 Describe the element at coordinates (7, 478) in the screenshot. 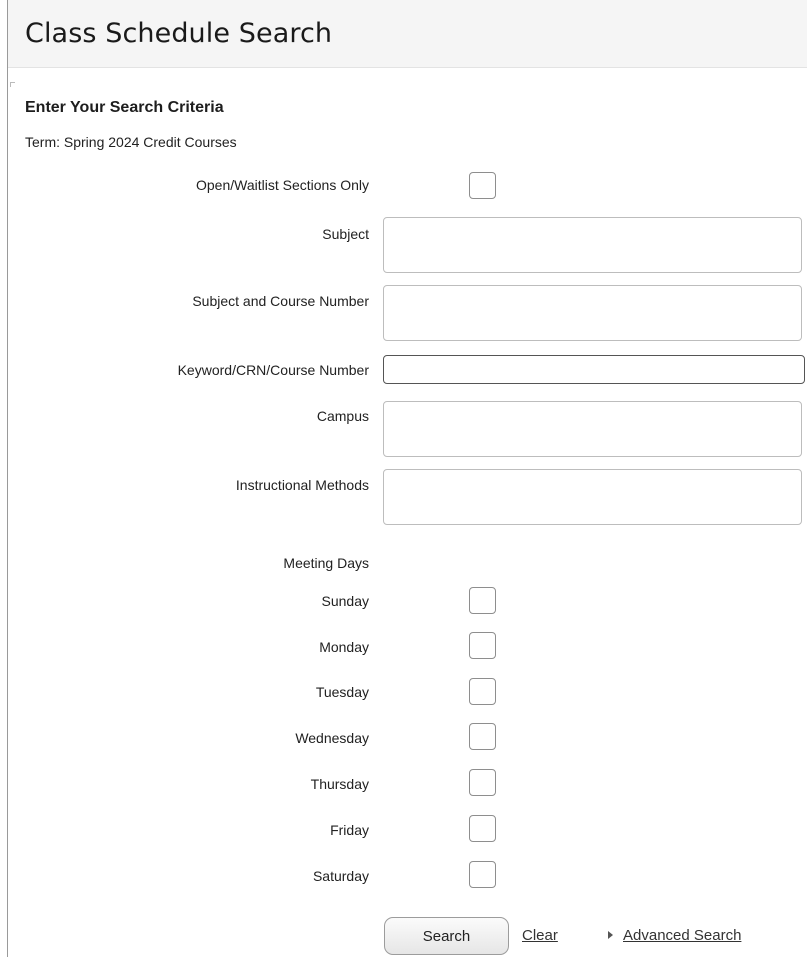

I see `page-left-border` at that location.